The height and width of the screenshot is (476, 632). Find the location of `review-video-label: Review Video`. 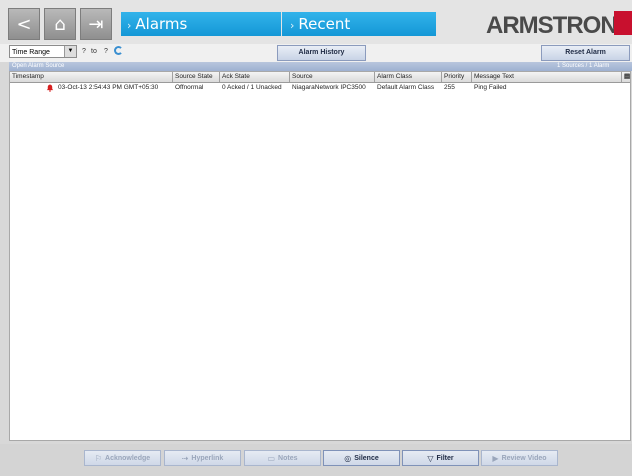

review-video-label: Review Video is located at coordinates (524, 458).